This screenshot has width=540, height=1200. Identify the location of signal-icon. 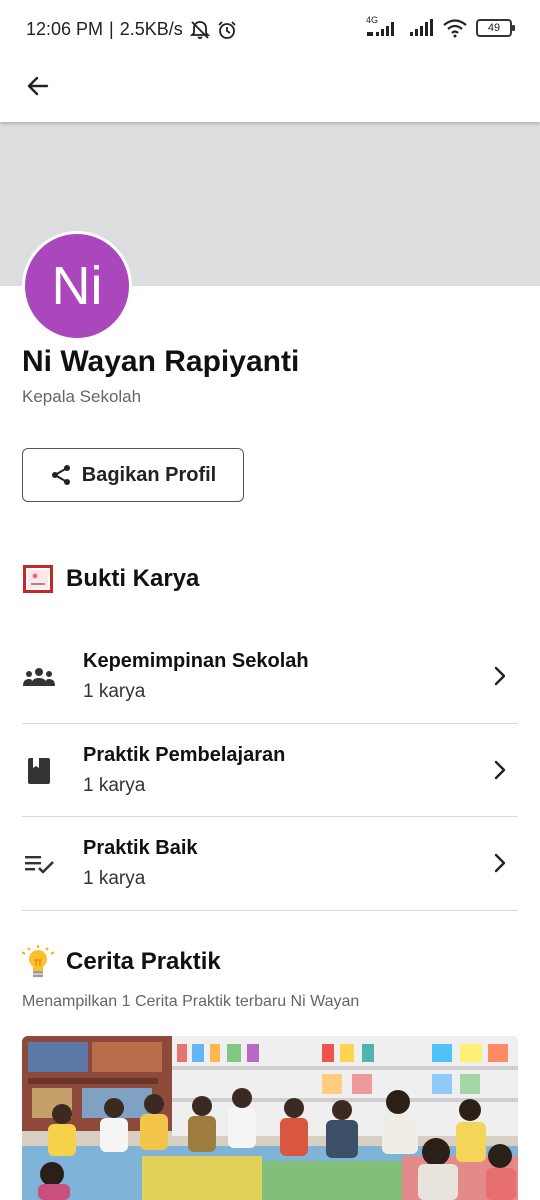
(421, 27).